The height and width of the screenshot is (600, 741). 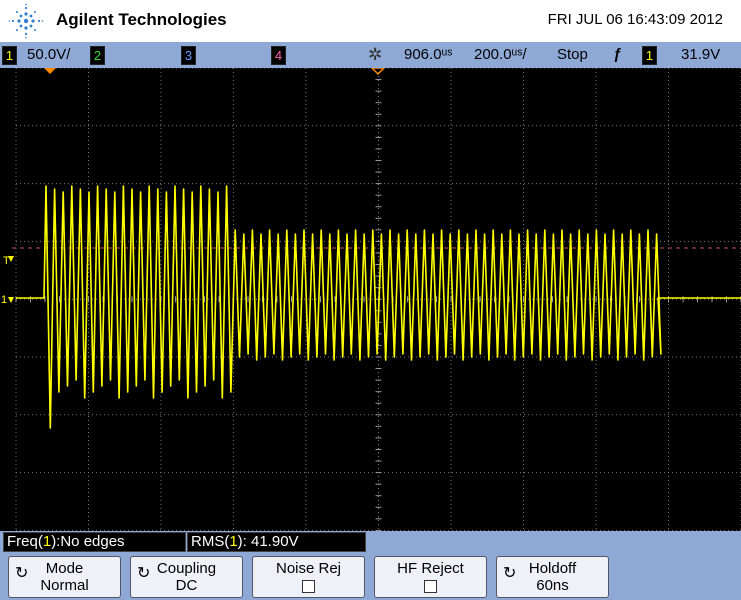 I want to click on time-reference-marker, so click(x=50, y=71).